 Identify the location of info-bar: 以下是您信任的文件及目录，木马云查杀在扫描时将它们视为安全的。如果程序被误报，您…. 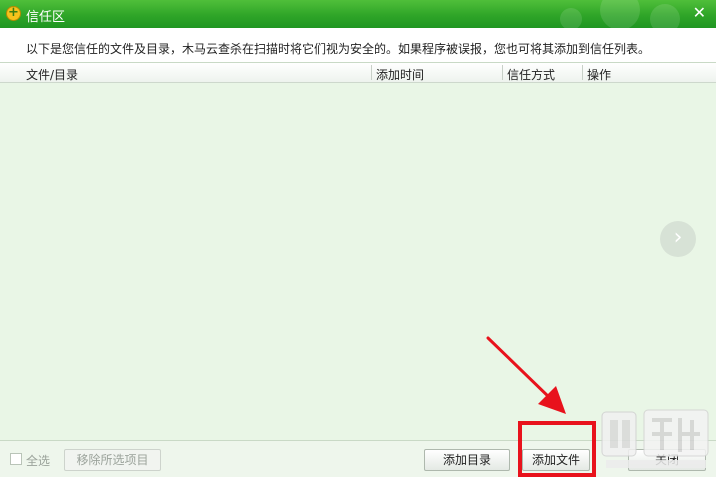
(358, 45).